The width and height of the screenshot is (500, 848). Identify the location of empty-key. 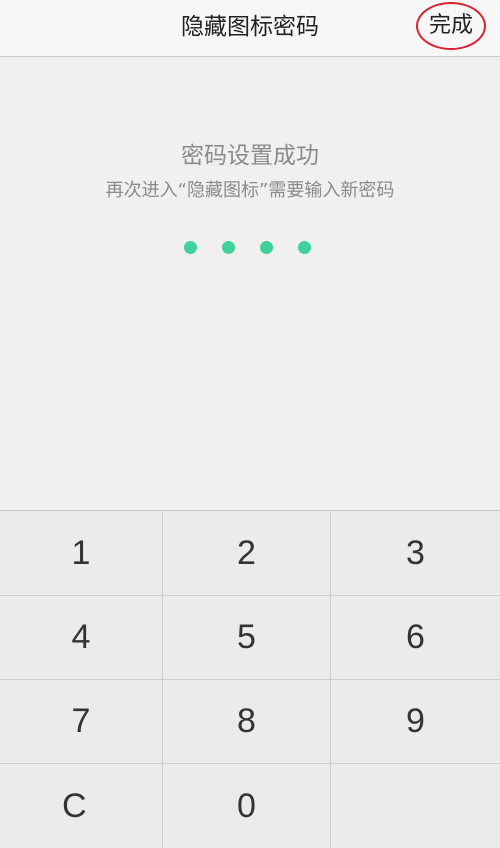
(415, 806).